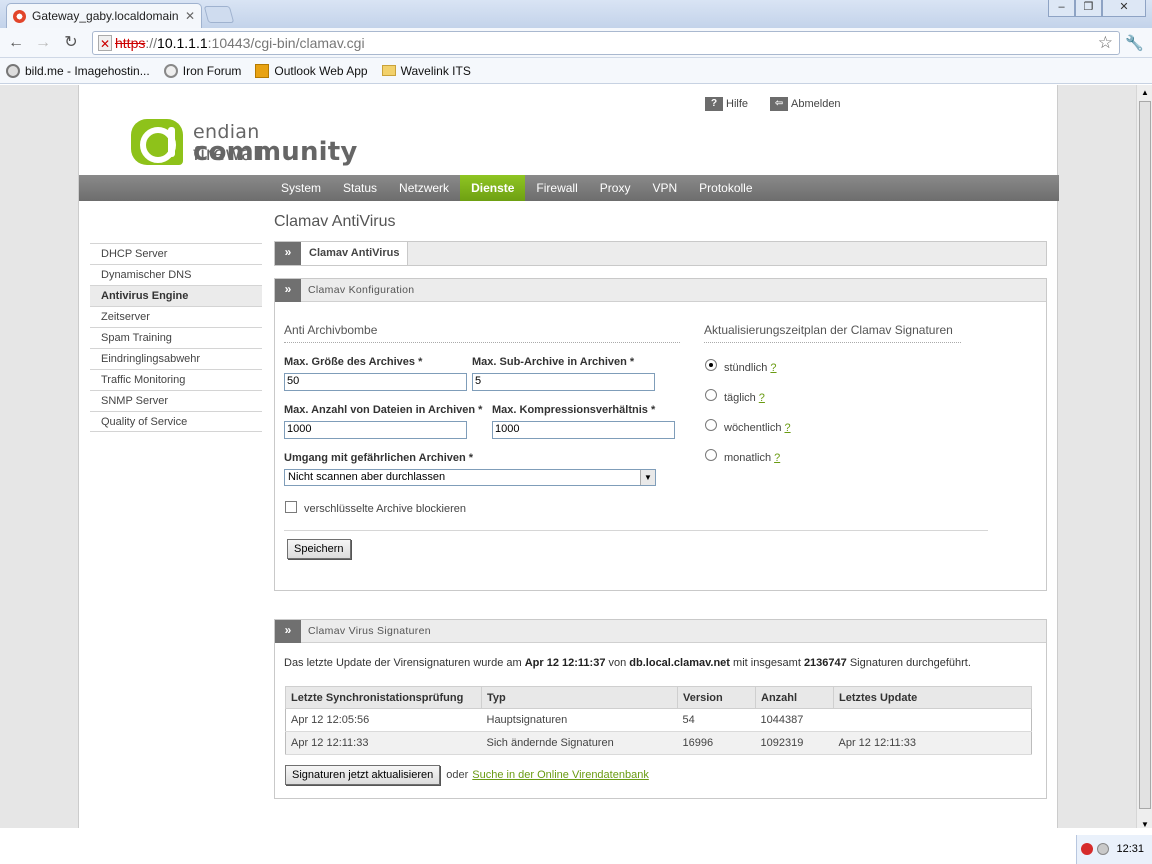  Describe the element at coordinates (1145, 93) in the screenshot. I see `scroll-up-icon: ▲` at that location.